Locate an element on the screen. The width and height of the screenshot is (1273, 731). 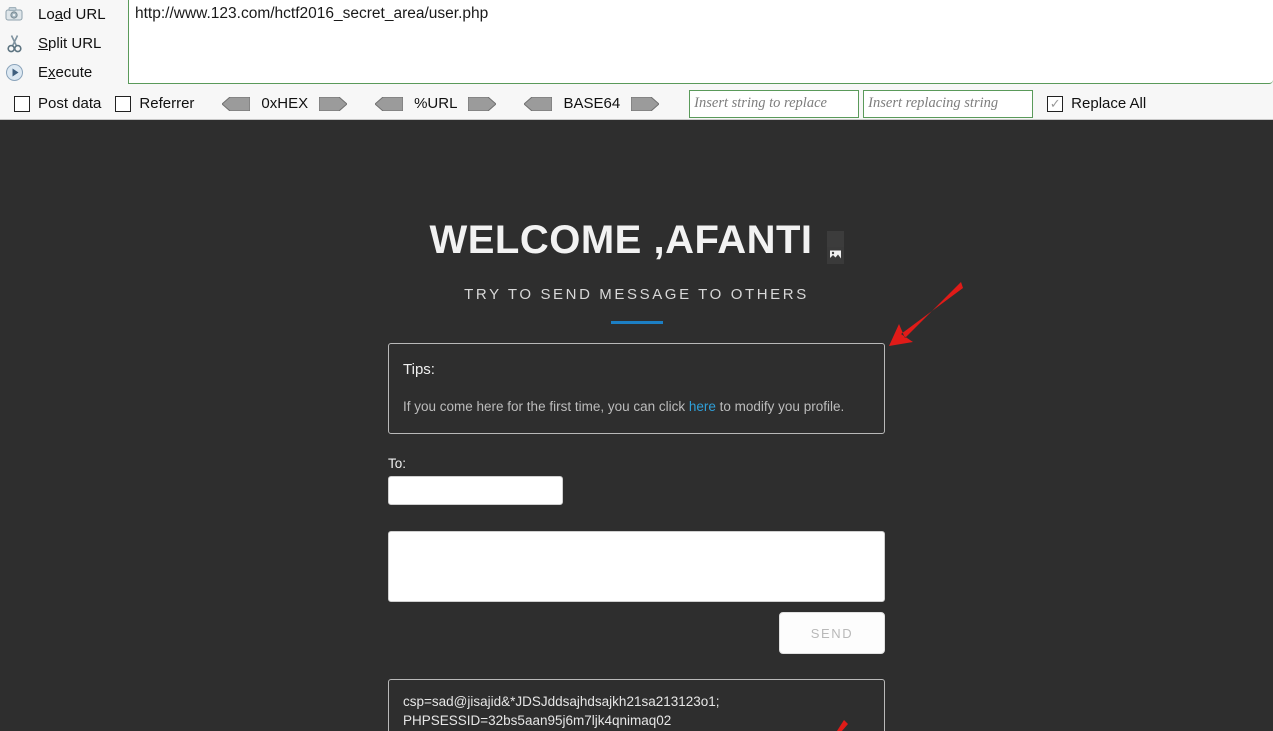
base64-encode-arrow-right-icon is located at coordinates (645, 103).